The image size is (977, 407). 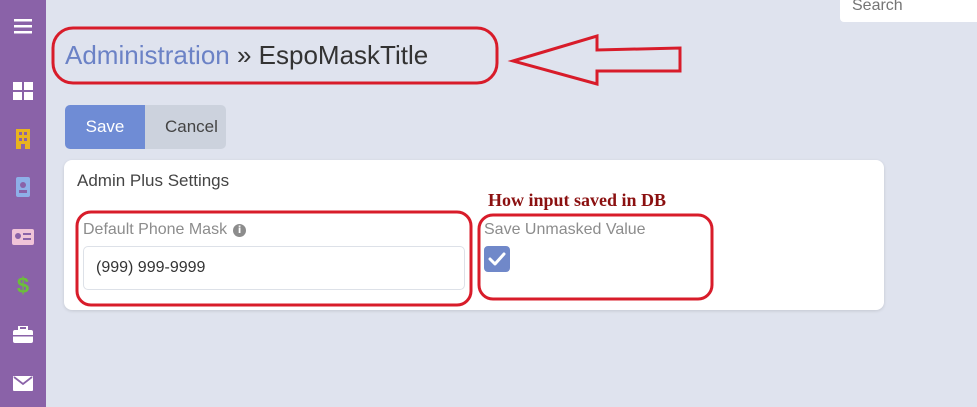 What do you see at coordinates (23, 237) in the screenshot?
I see `id-card-icon` at bounding box center [23, 237].